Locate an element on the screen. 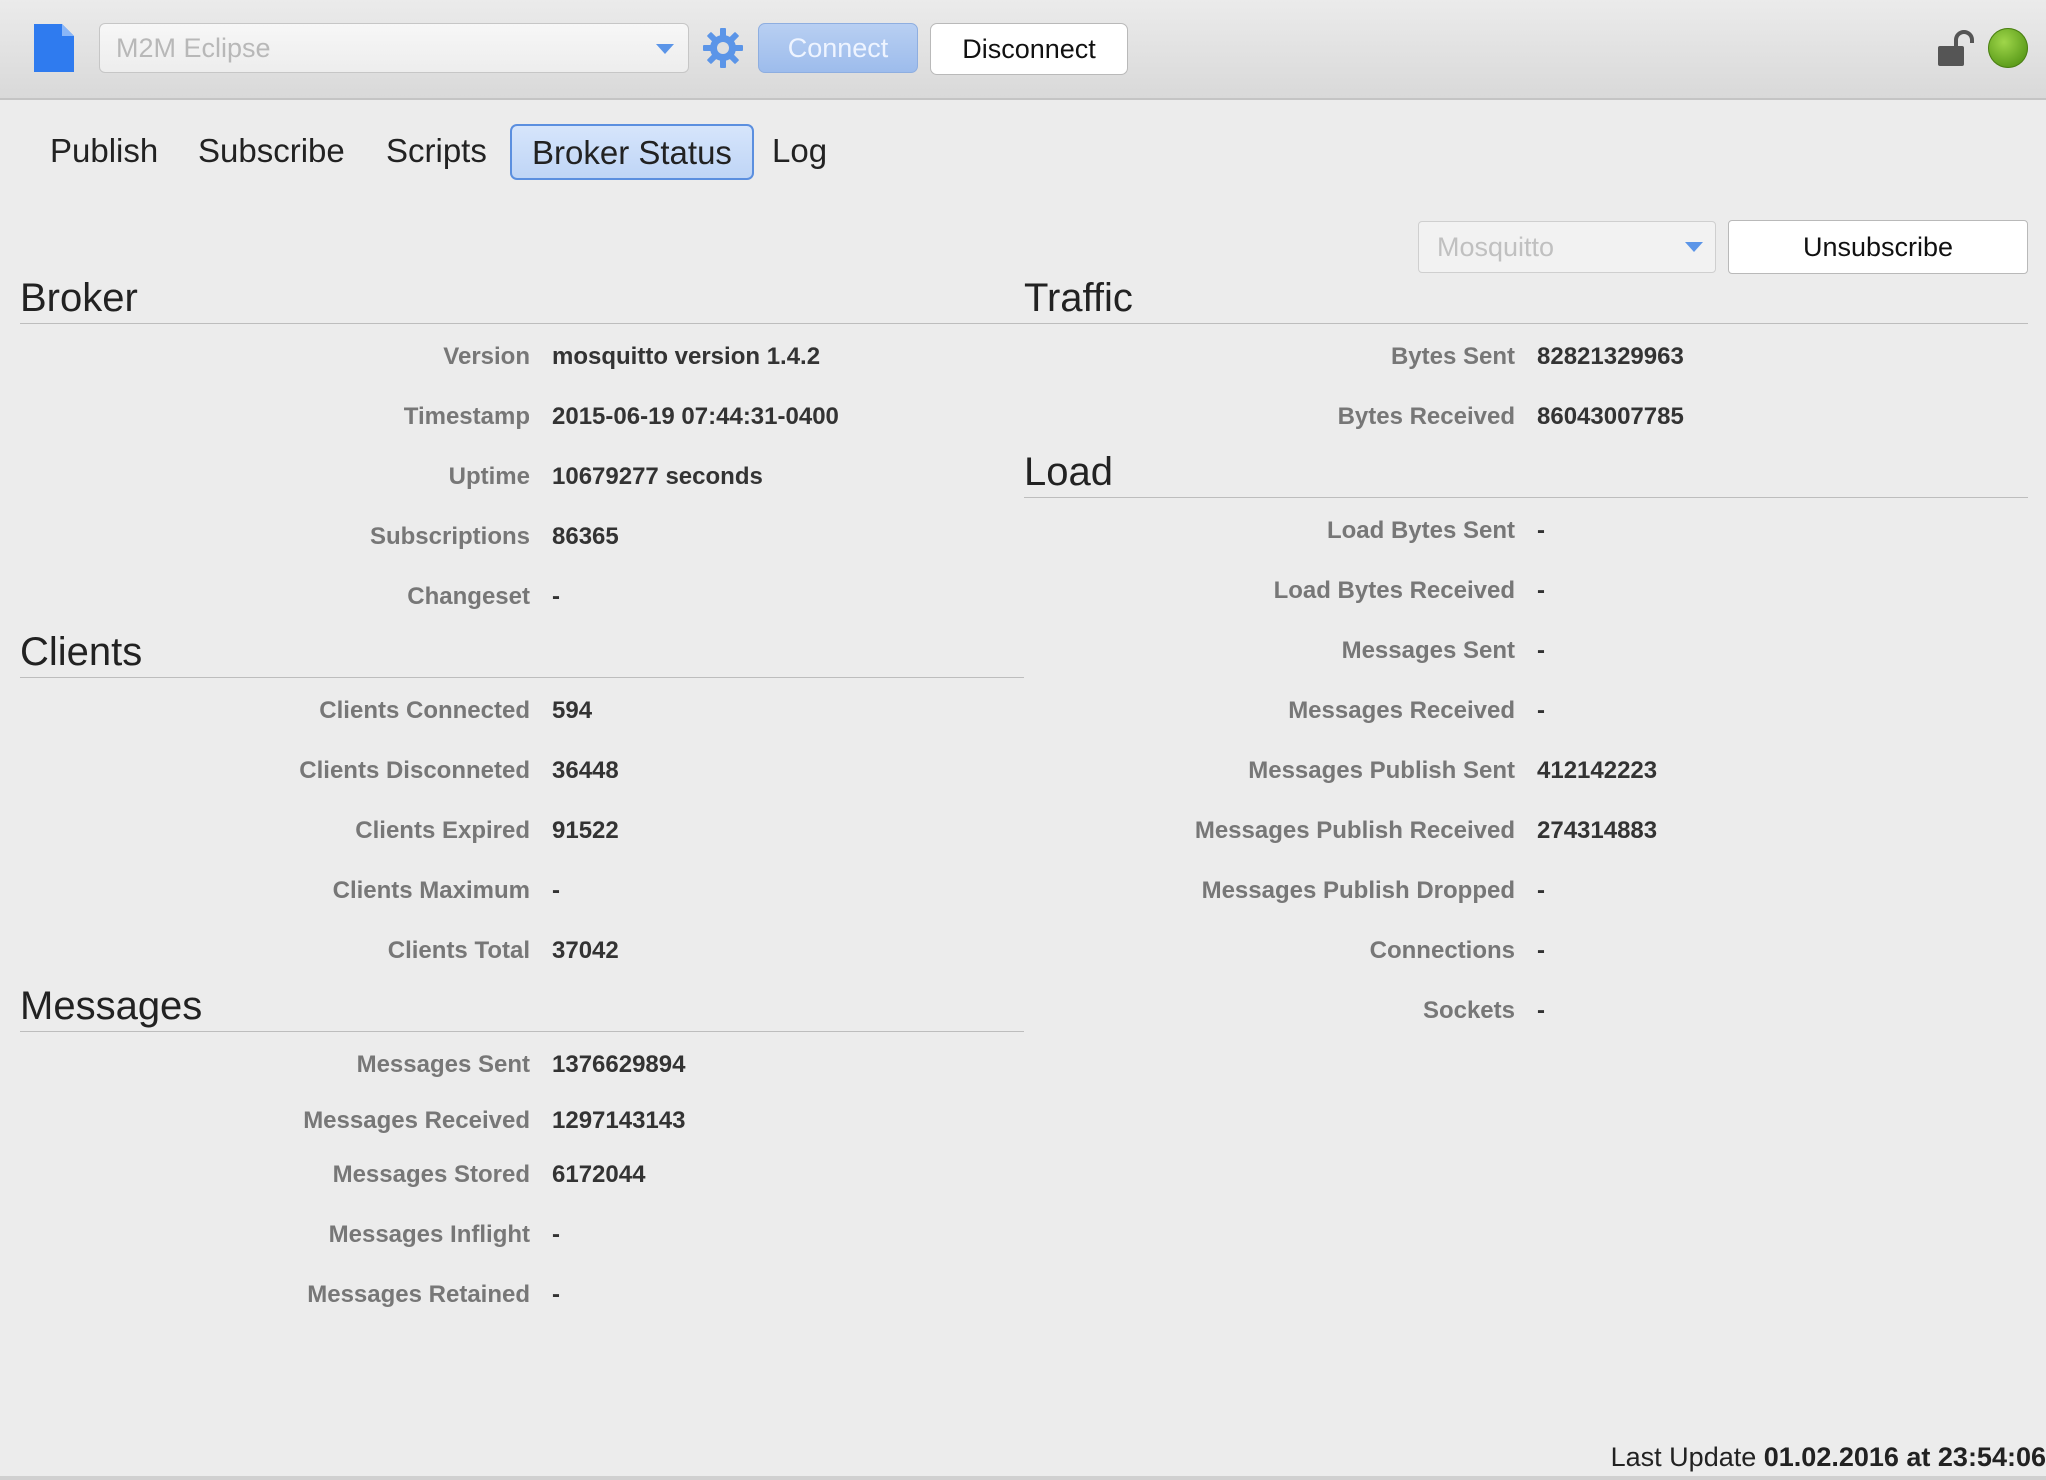 Image resolution: width=2046 pixels, height=1480 pixels. clients-row: Clients Connected 594 is located at coordinates (306, 711).